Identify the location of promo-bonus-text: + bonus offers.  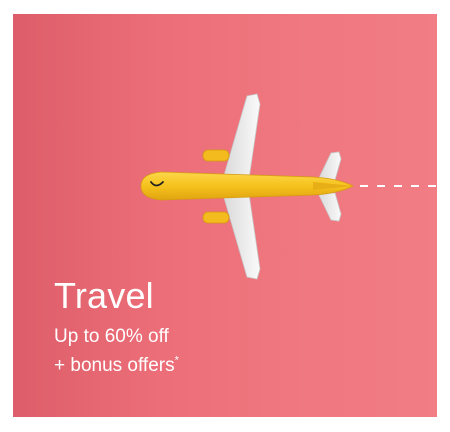
(114, 365).